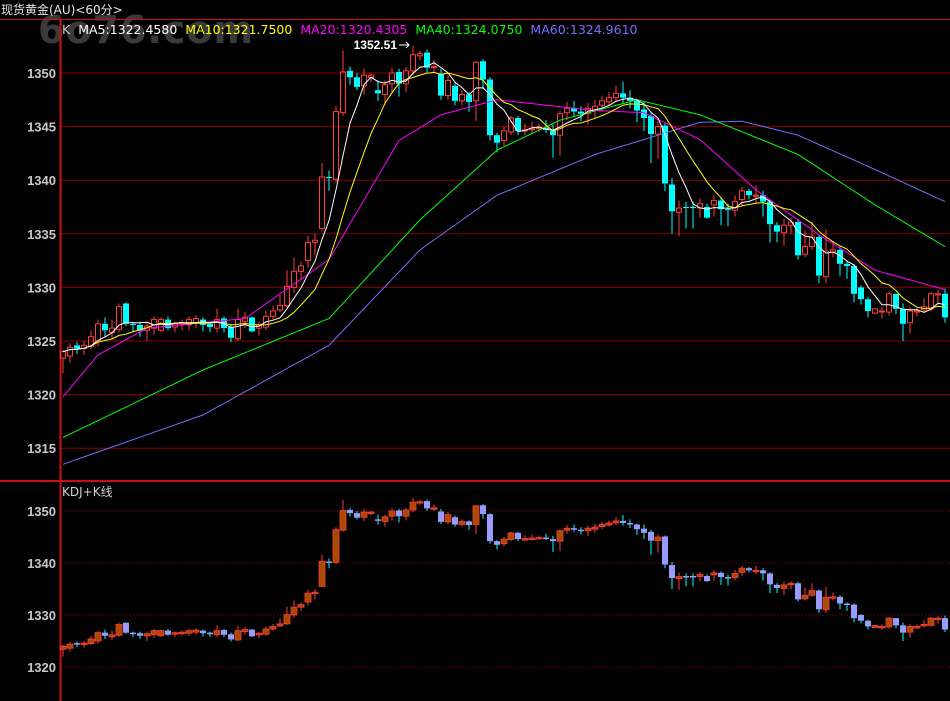 This screenshot has width=950, height=701. What do you see at coordinates (128, 29) in the screenshot?
I see `legend-ma5: MA5:1322.4580` at bounding box center [128, 29].